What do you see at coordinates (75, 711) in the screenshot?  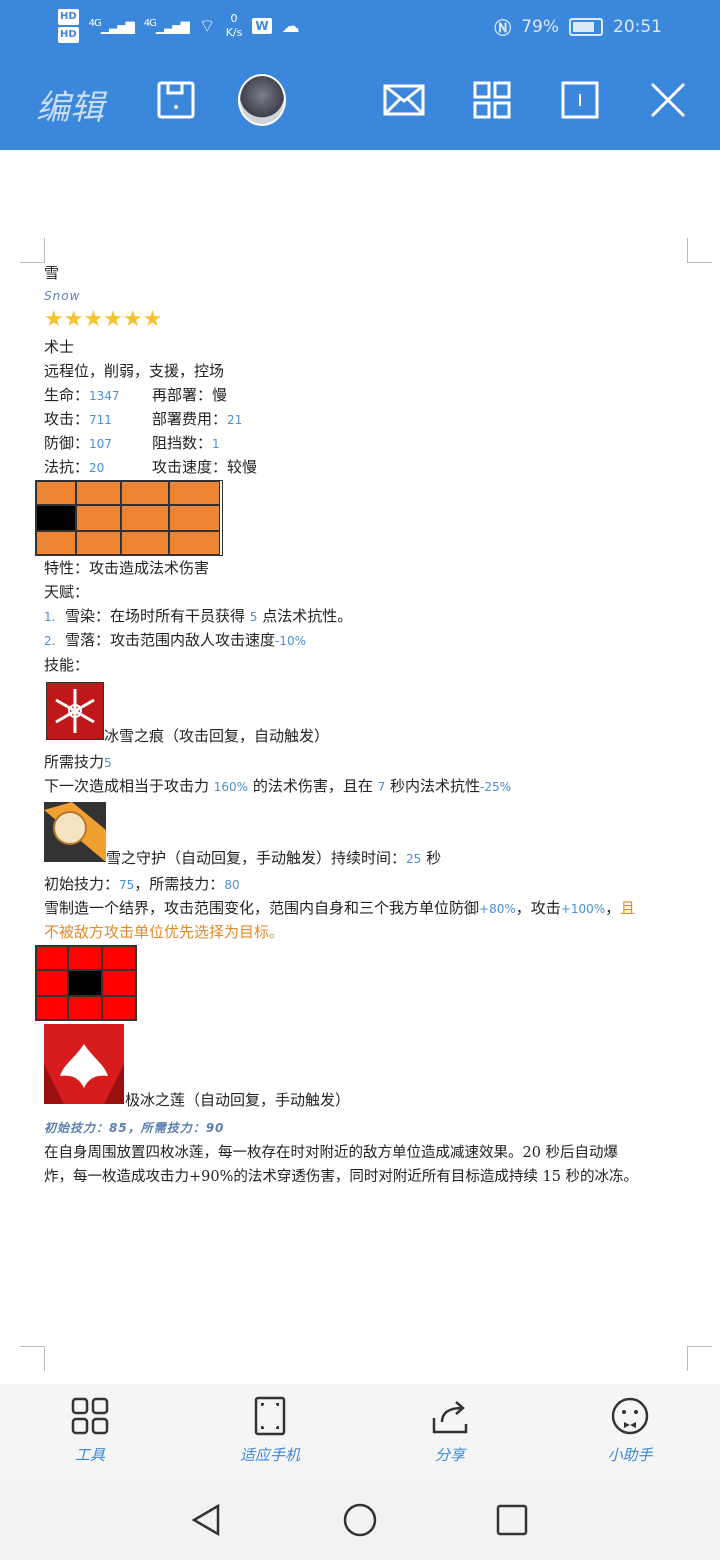 I see `snowflake-skill-icon` at bounding box center [75, 711].